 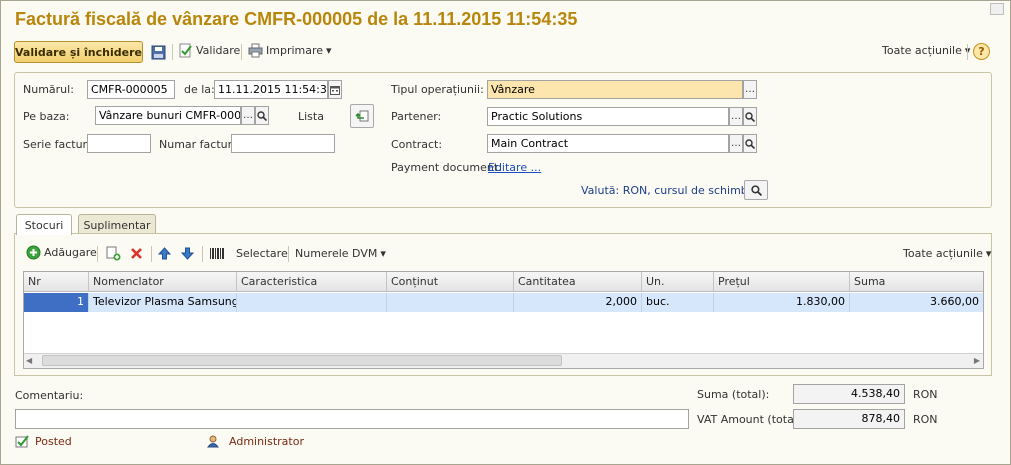 What do you see at coordinates (782, 302) in the screenshot?
I see `table-row-cell-price: 1.830,00` at bounding box center [782, 302].